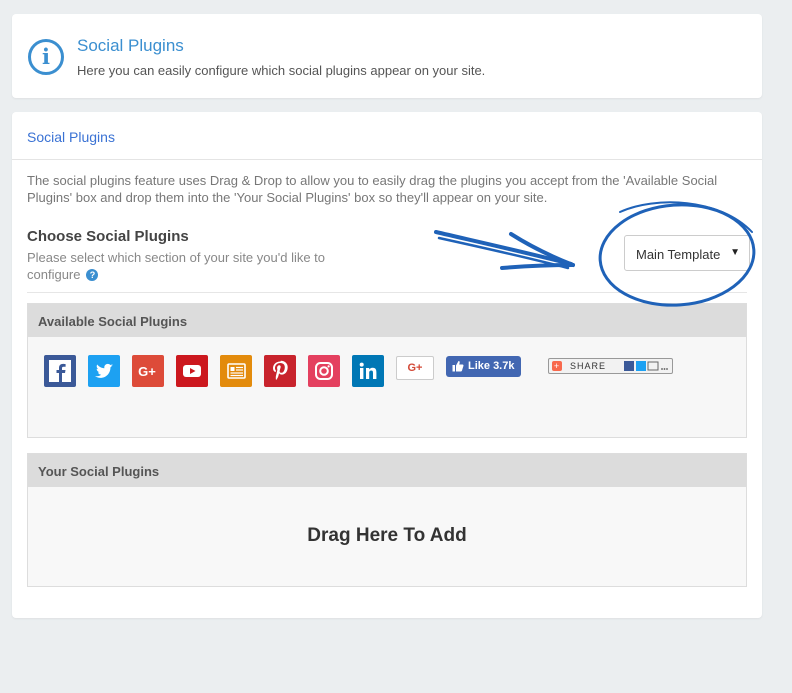  Describe the element at coordinates (588, 366) in the screenshot. I see `share-button-label: SHARE` at that location.